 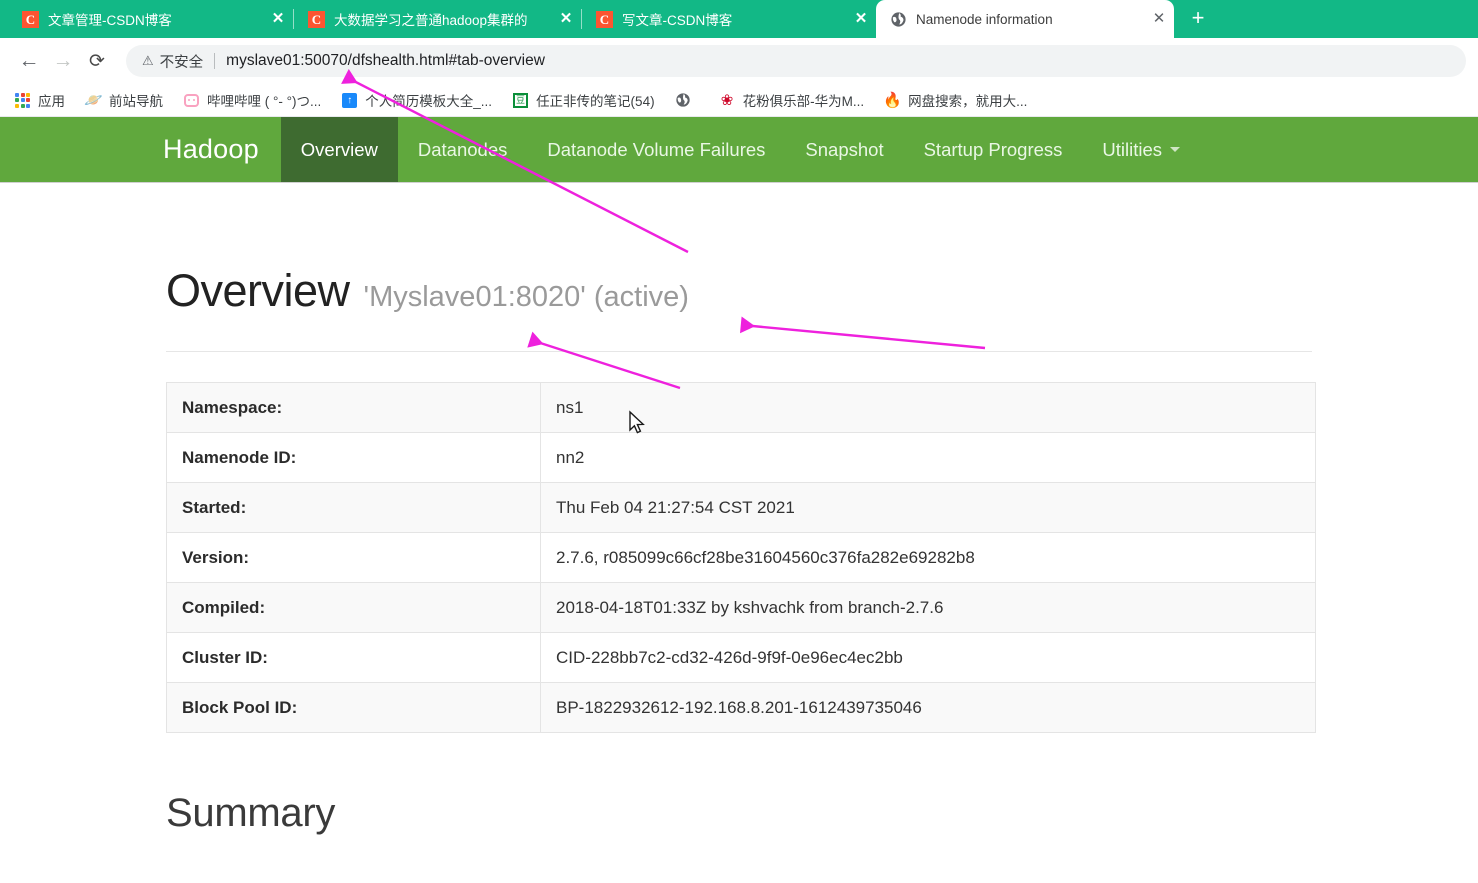 I want to click on bilibili-icon, so click(x=191, y=100).